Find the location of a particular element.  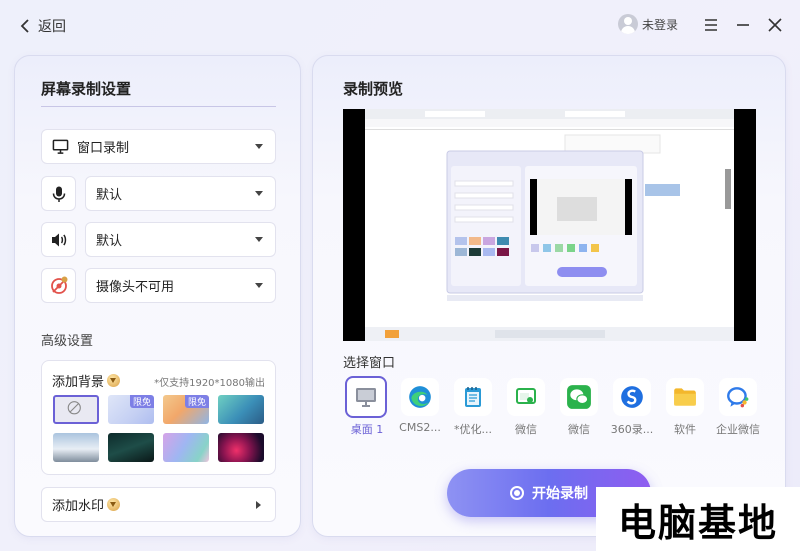

watermark-label: 添加水印 is located at coordinates (78, 506).